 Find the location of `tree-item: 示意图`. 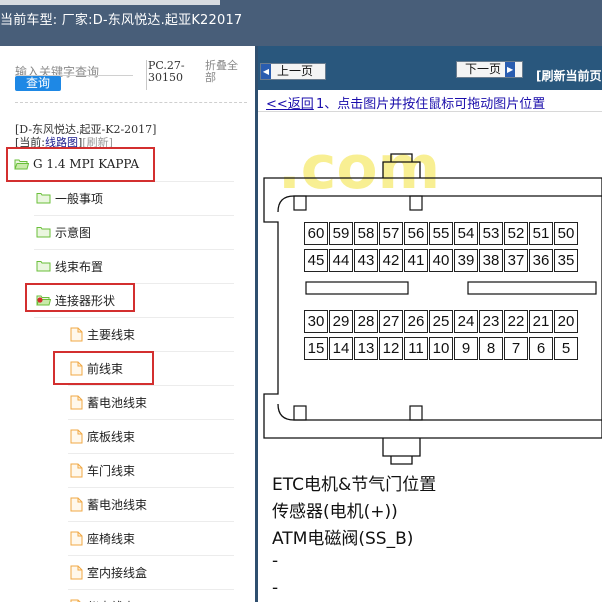

tree-item: 示意图 is located at coordinates (63, 232).